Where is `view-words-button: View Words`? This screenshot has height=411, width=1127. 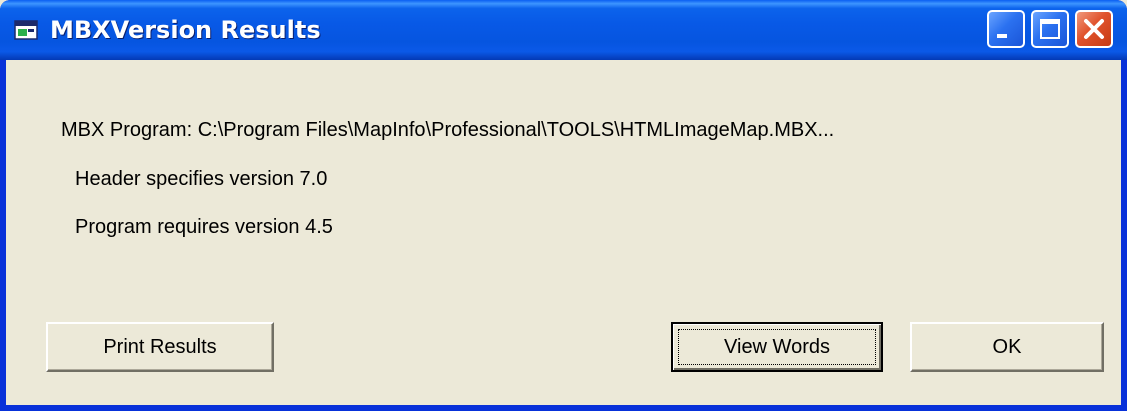
view-words-button: View Words is located at coordinates (777, 347).